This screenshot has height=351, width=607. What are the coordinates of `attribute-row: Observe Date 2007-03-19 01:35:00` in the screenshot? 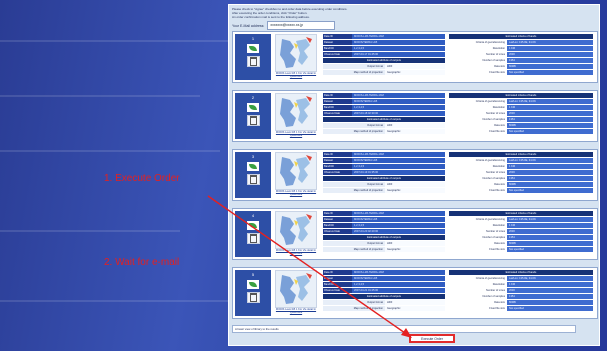 It's located at (384, 172).